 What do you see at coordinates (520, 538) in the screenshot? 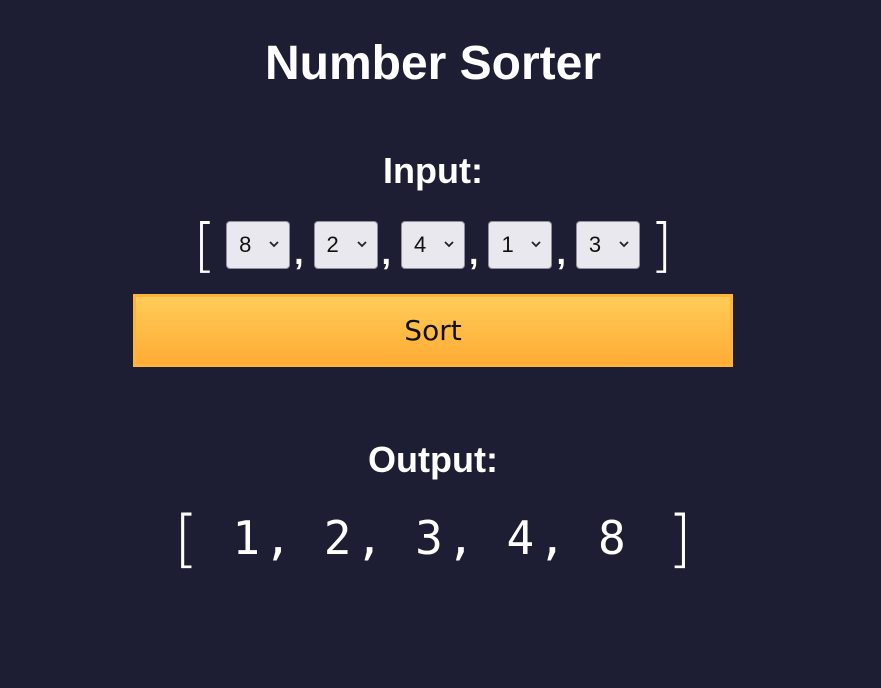
I see `output-value: 4` at bounding box center [520, 538].